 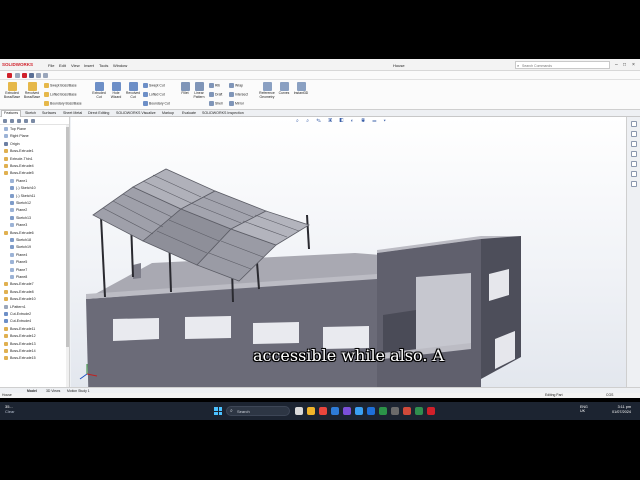 What do you see at coordinates (18, 270) in the screenshot?
I see `tree-item: Plane7` at bounding box center [18, 270].